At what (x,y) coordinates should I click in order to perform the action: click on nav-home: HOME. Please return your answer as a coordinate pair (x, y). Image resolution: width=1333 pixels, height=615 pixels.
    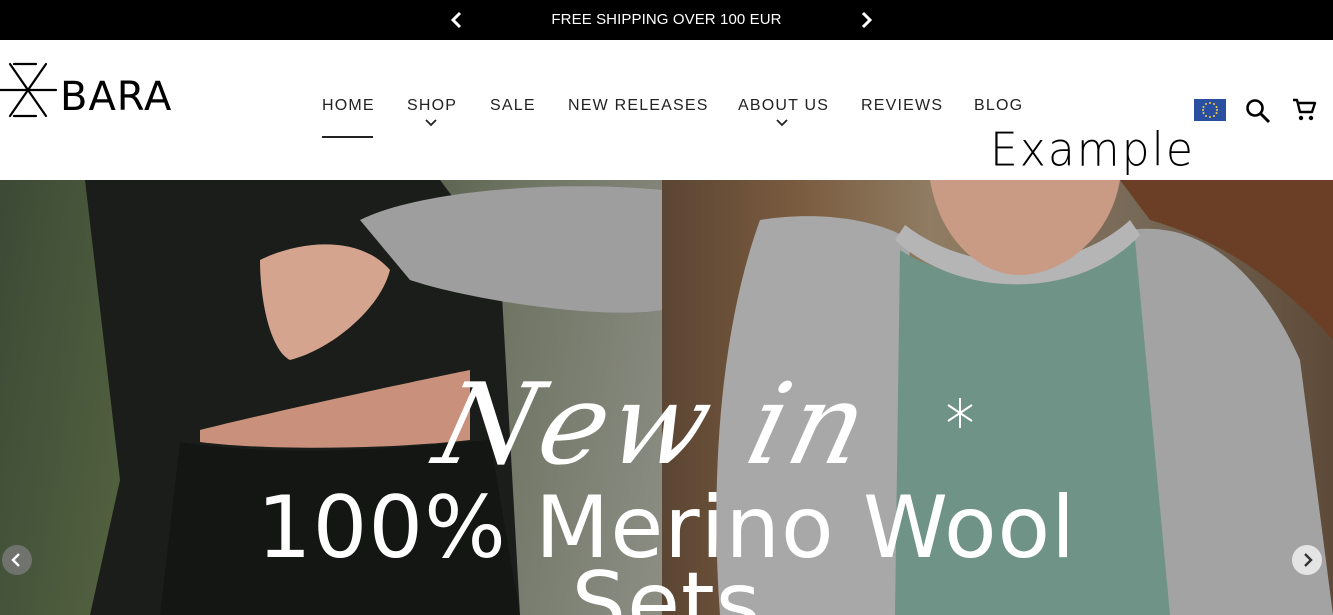
    Looking at the image, I should click on (348, 106).